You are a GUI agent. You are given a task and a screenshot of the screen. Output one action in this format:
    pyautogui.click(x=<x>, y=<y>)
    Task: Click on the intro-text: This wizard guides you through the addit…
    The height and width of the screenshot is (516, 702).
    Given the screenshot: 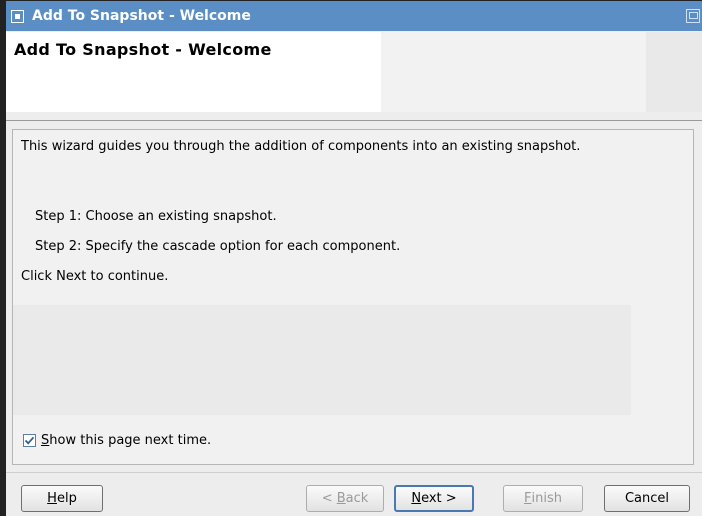 What is the action you would take?
    pyautogui.click(x=301, y=146)
    